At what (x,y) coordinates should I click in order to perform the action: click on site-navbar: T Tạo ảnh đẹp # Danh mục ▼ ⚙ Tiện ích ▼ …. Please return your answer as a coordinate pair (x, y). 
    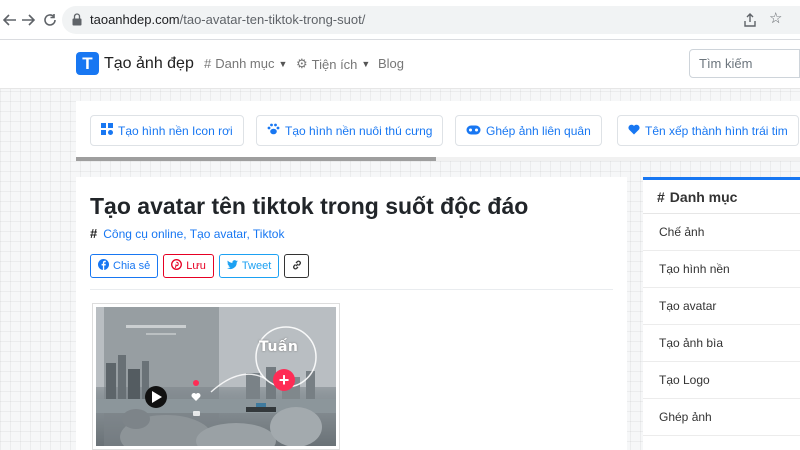
    Looking at the image, I should click on (400, 65).